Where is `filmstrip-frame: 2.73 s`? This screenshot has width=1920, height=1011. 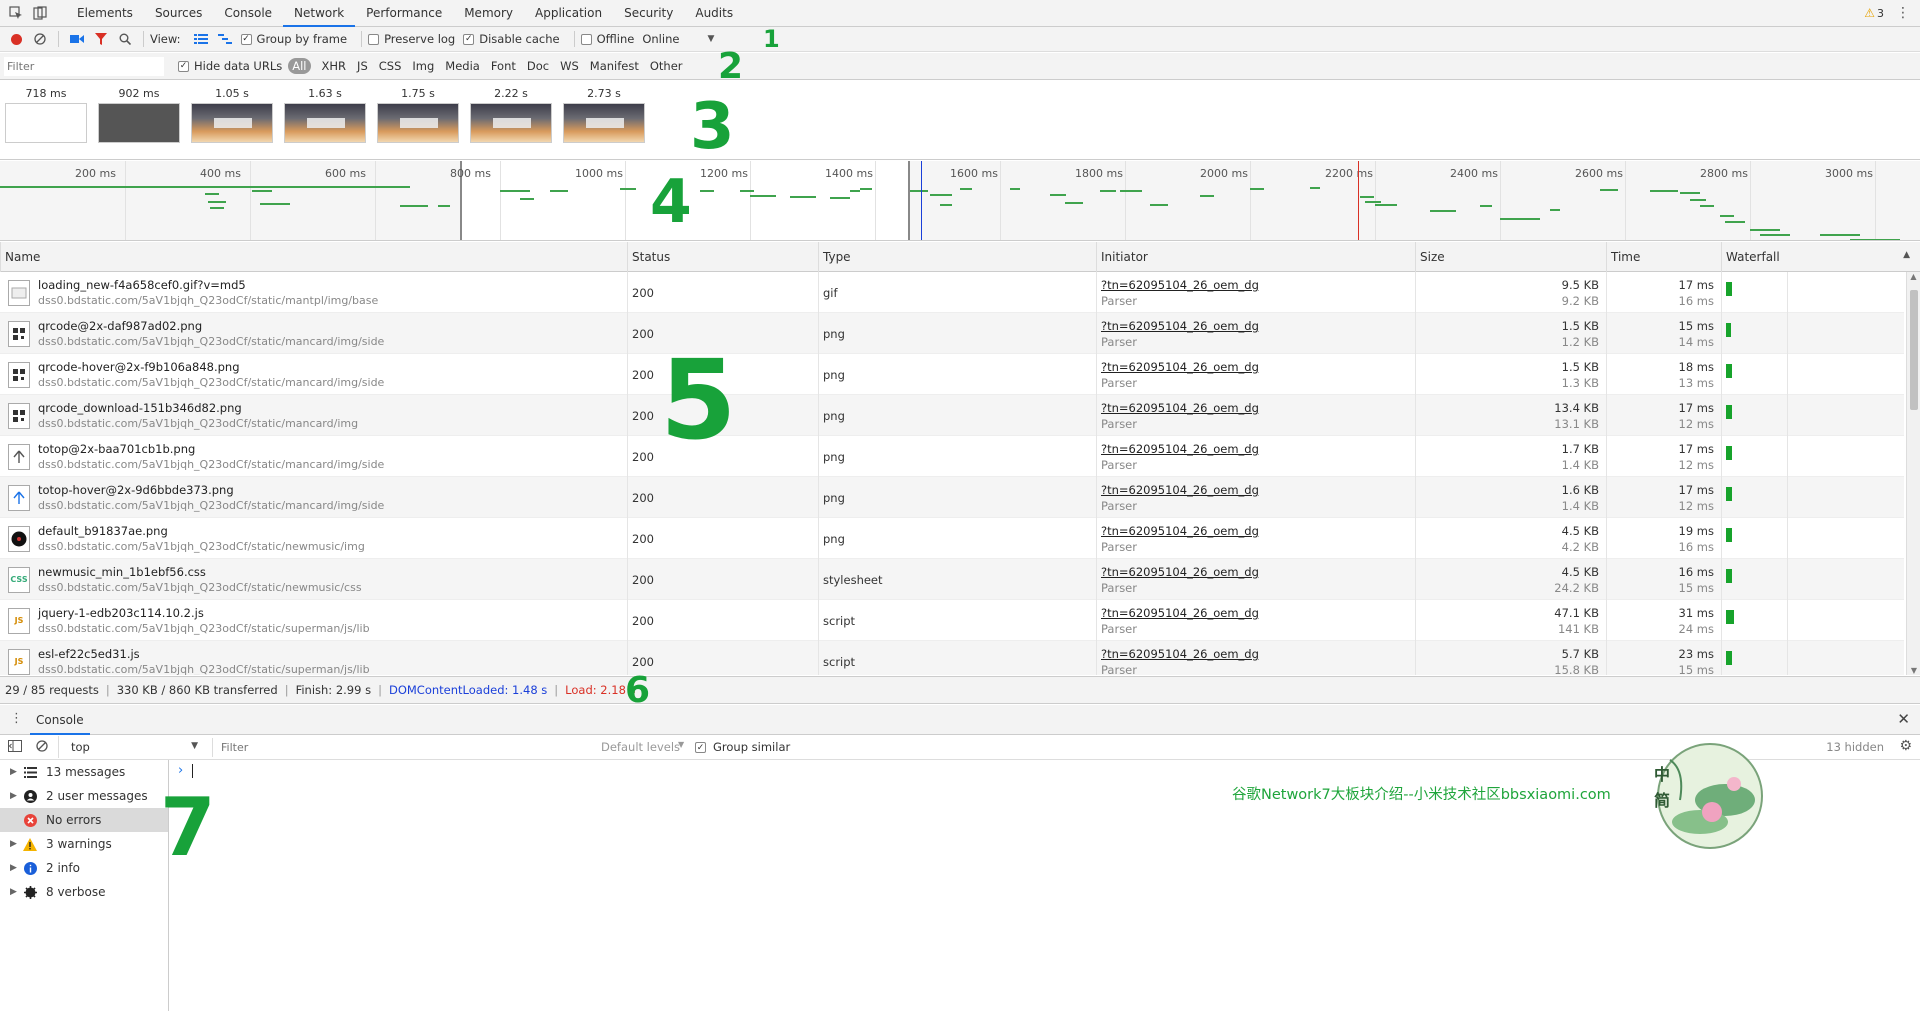 filmstrip-frame: 2.73 s is located at coordinates (604, 115).